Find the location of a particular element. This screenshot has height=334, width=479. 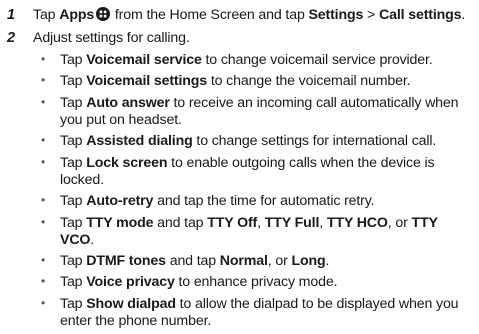

text-run: from the Home Screen and tap is located at coordinates (210, 15).